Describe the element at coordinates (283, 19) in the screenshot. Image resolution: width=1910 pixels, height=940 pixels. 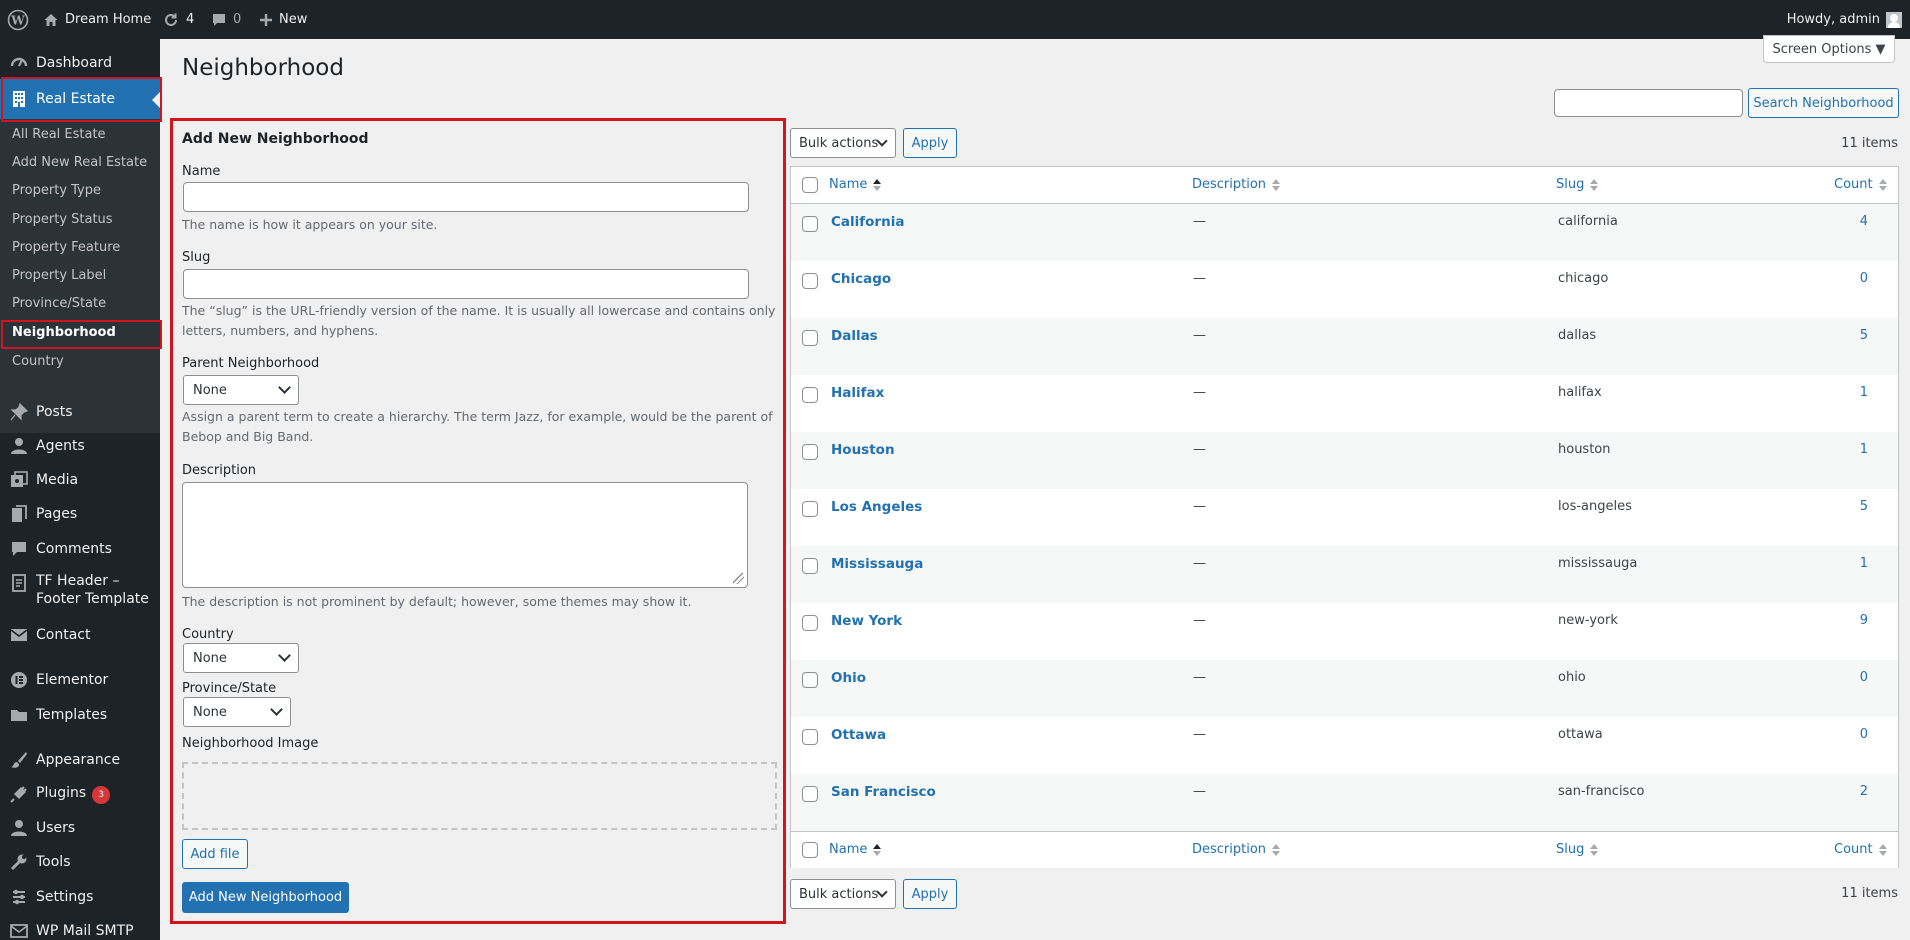
I see `new-content-link: New` at that location.